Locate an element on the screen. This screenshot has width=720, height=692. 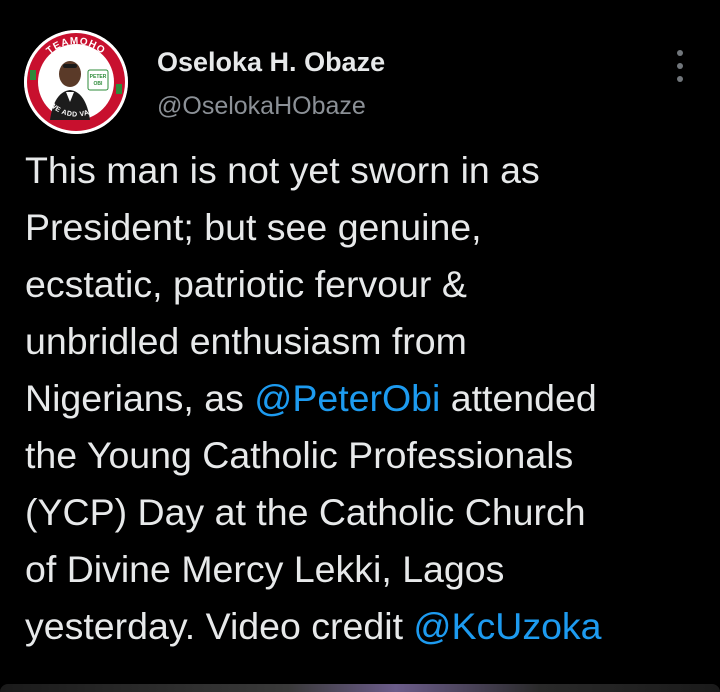
tweet-text-line: the Young Catholic Professionals is located at coordinates (370, 455).